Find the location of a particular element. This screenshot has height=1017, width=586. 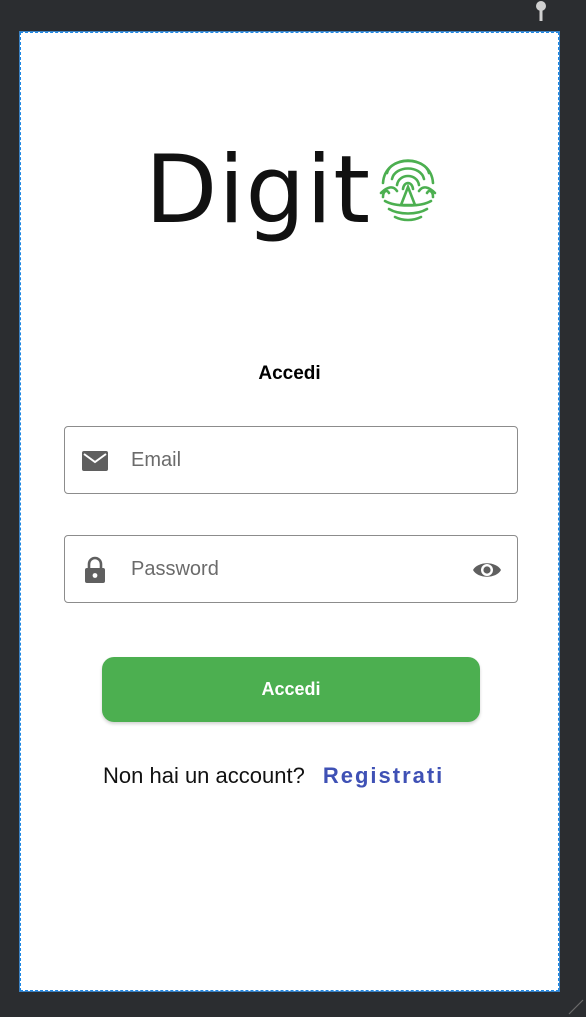

resize-grip-icon is located at coordinates (576, 1007).